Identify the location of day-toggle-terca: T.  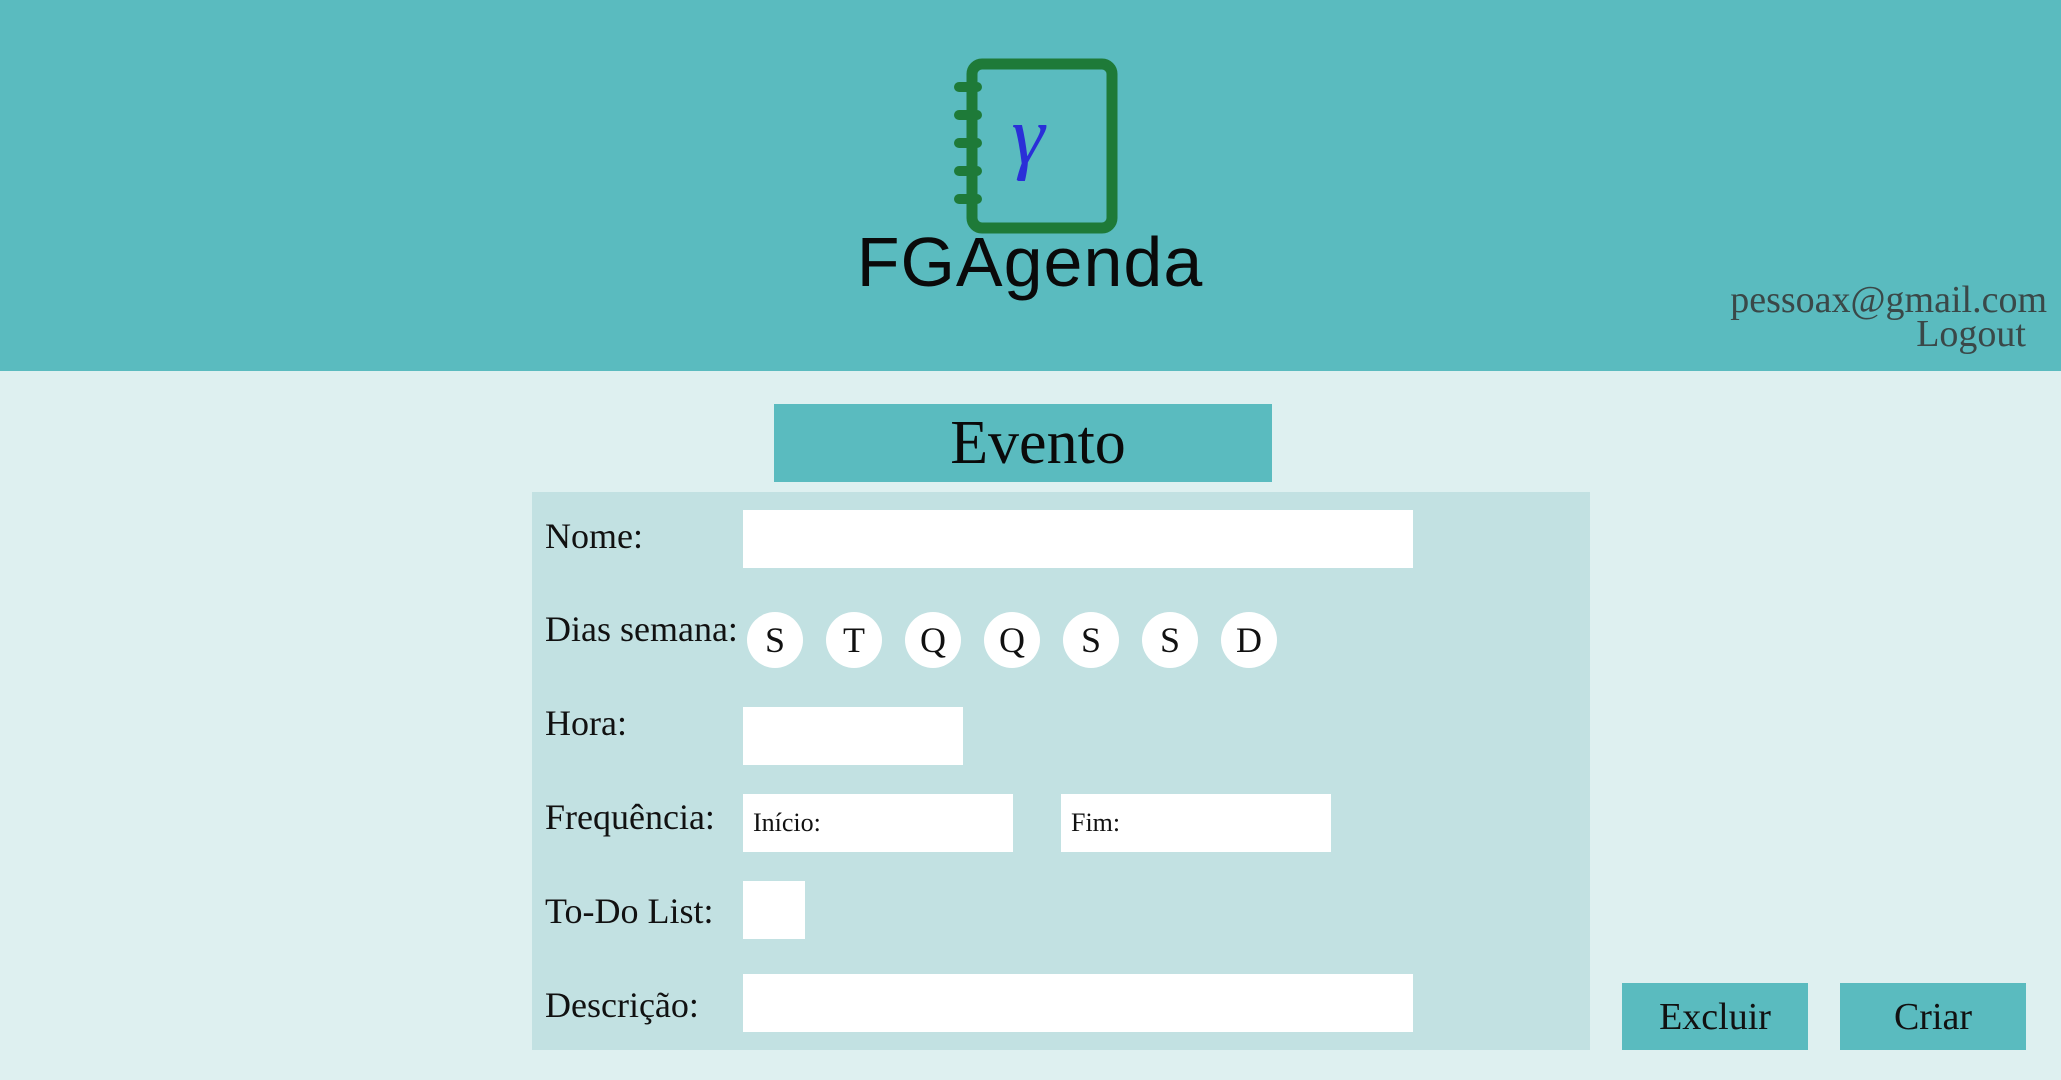
(854, 640).